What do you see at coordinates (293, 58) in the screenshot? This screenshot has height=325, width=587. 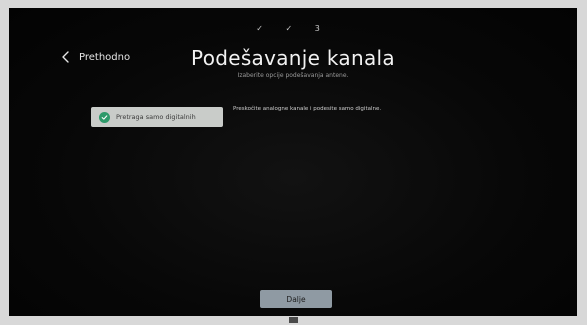 I see `page-title: Podešavanje kanala` at bounding box center [293, 58].